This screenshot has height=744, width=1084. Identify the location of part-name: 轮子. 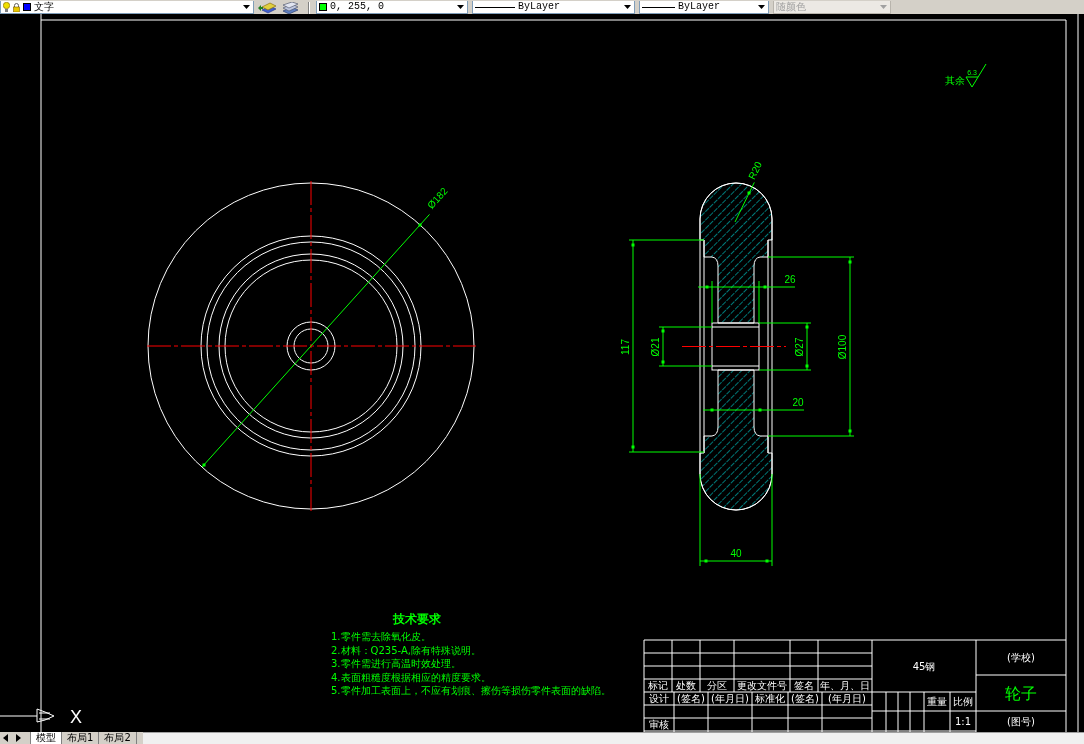
(1021, 693).